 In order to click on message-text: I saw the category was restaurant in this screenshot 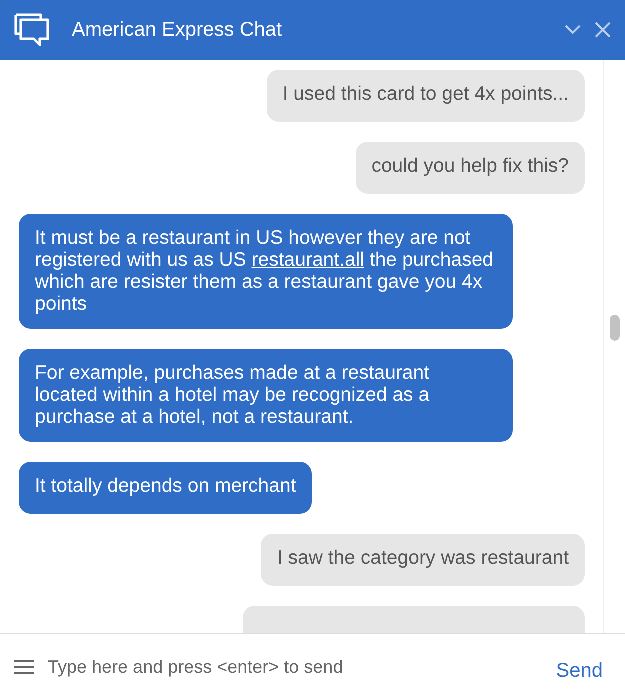, I will do `click(423, 558)`.